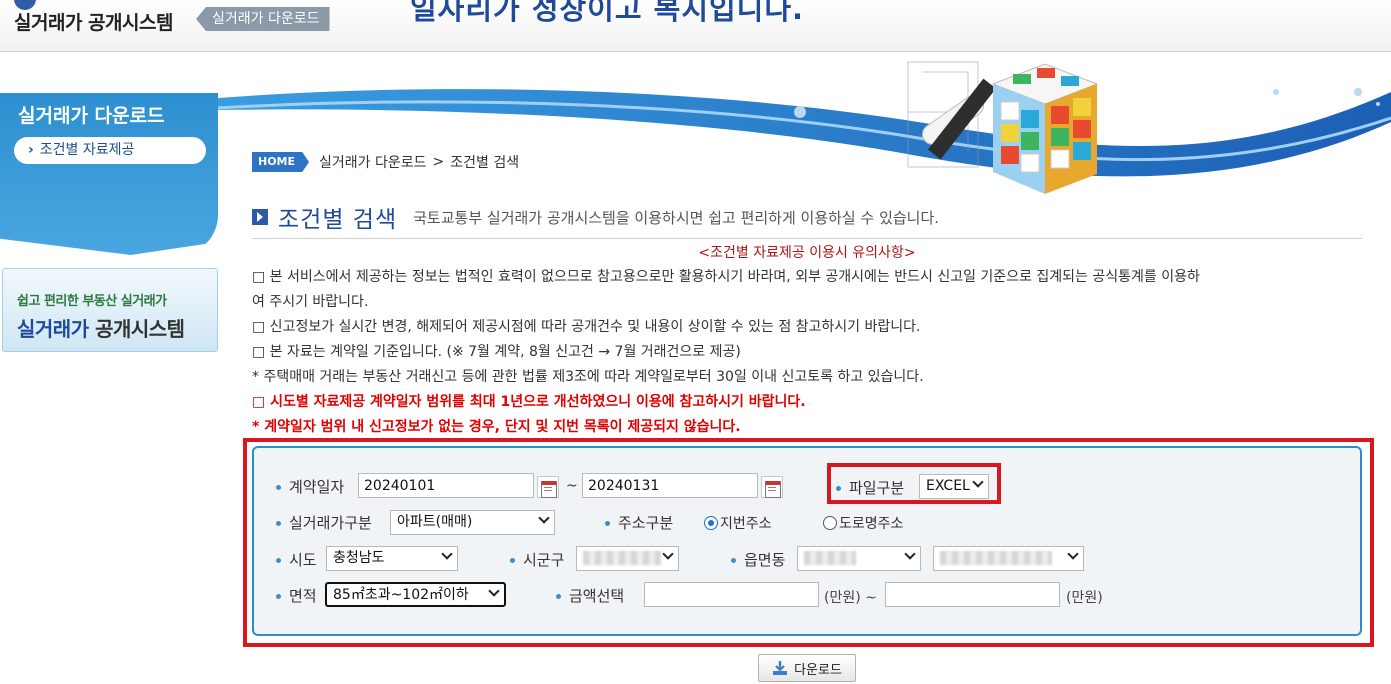  Describe the element at coordinates (317, 487) in the screenshot. I see `label-text: 계약일자` at that location.